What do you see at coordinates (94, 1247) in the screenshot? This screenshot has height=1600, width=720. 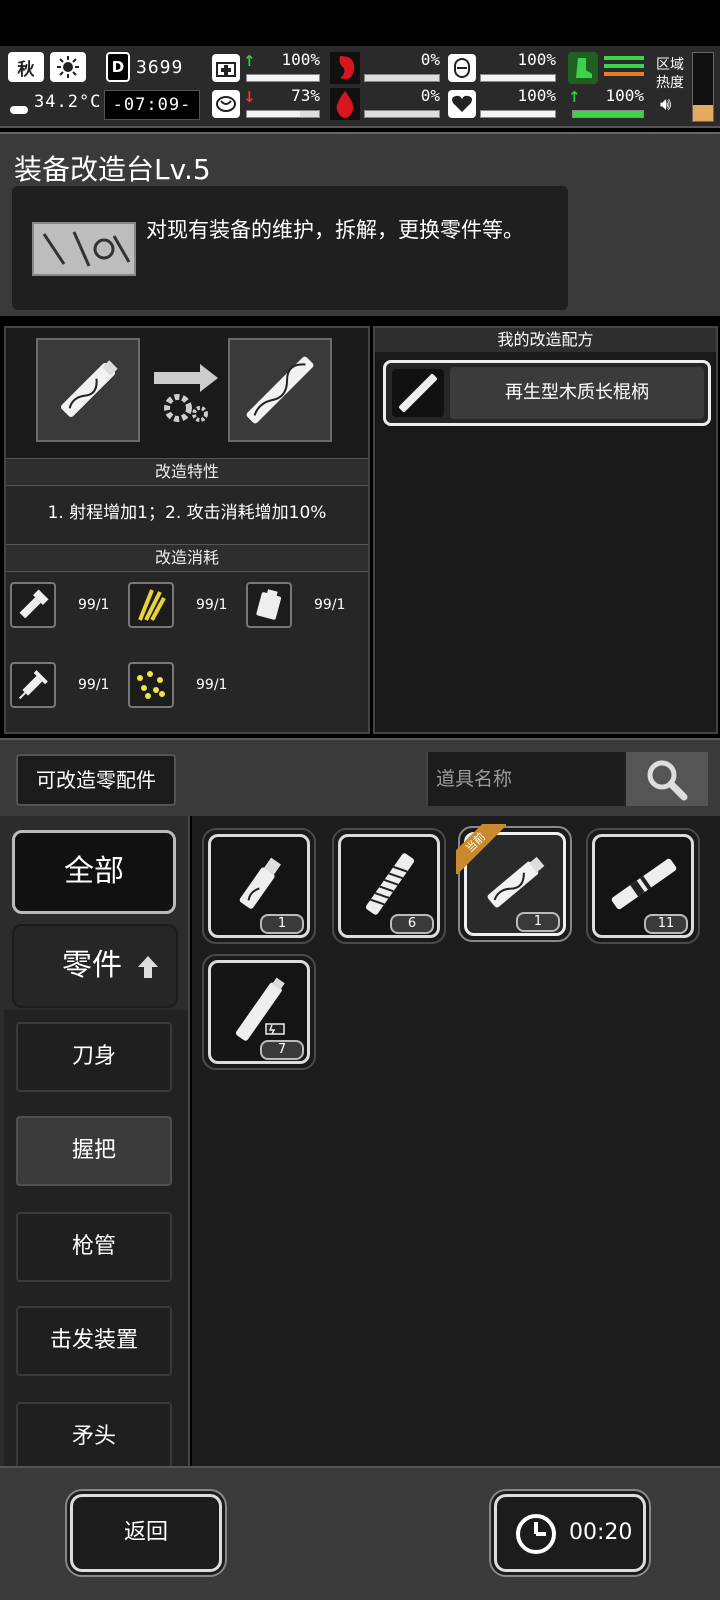 I see `subcategory-barrel: 枪管` at bounding box center [94, 1247].